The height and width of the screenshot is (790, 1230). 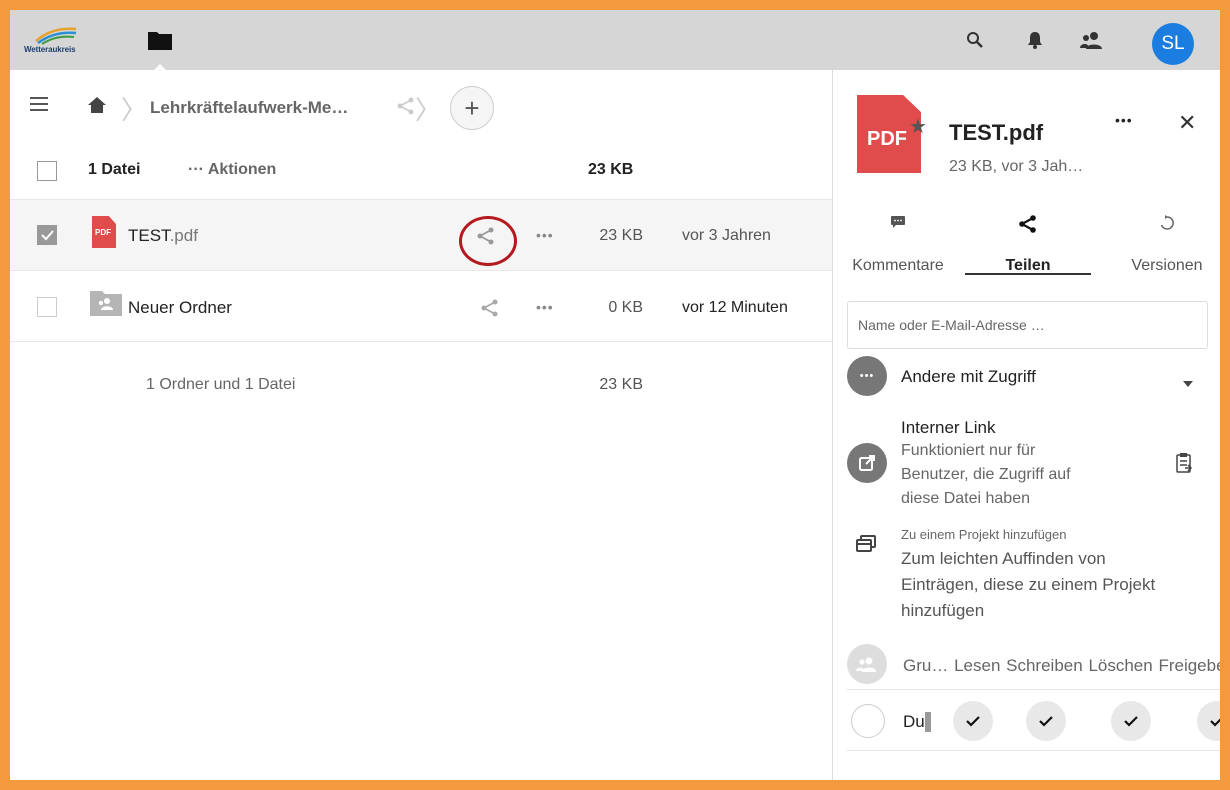 What do you see at coordinates (943, 610) in the screenshot?
I see `project-hint-line: hinzufügen` at bounding box center [943, 610].